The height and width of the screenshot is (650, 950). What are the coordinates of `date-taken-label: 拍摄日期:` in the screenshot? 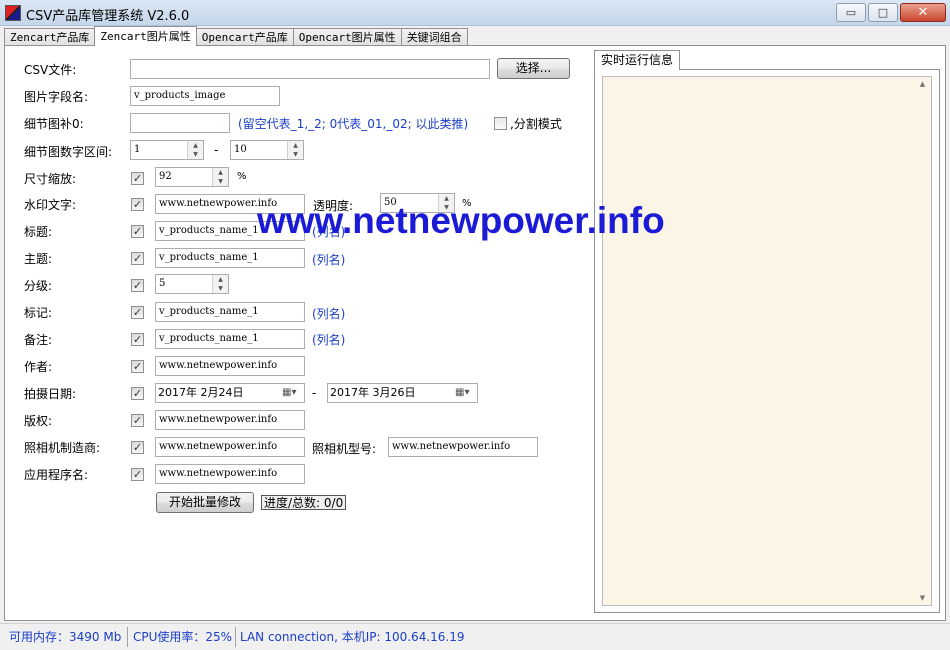 It's located at (50, 394).